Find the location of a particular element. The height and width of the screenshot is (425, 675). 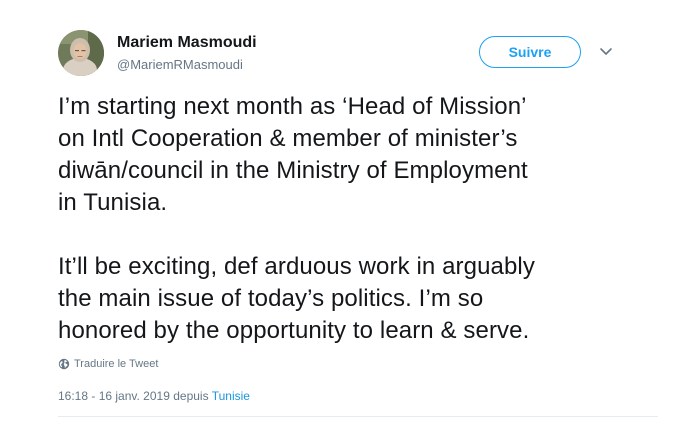

globe-icon is located at coordinates (64, 364).